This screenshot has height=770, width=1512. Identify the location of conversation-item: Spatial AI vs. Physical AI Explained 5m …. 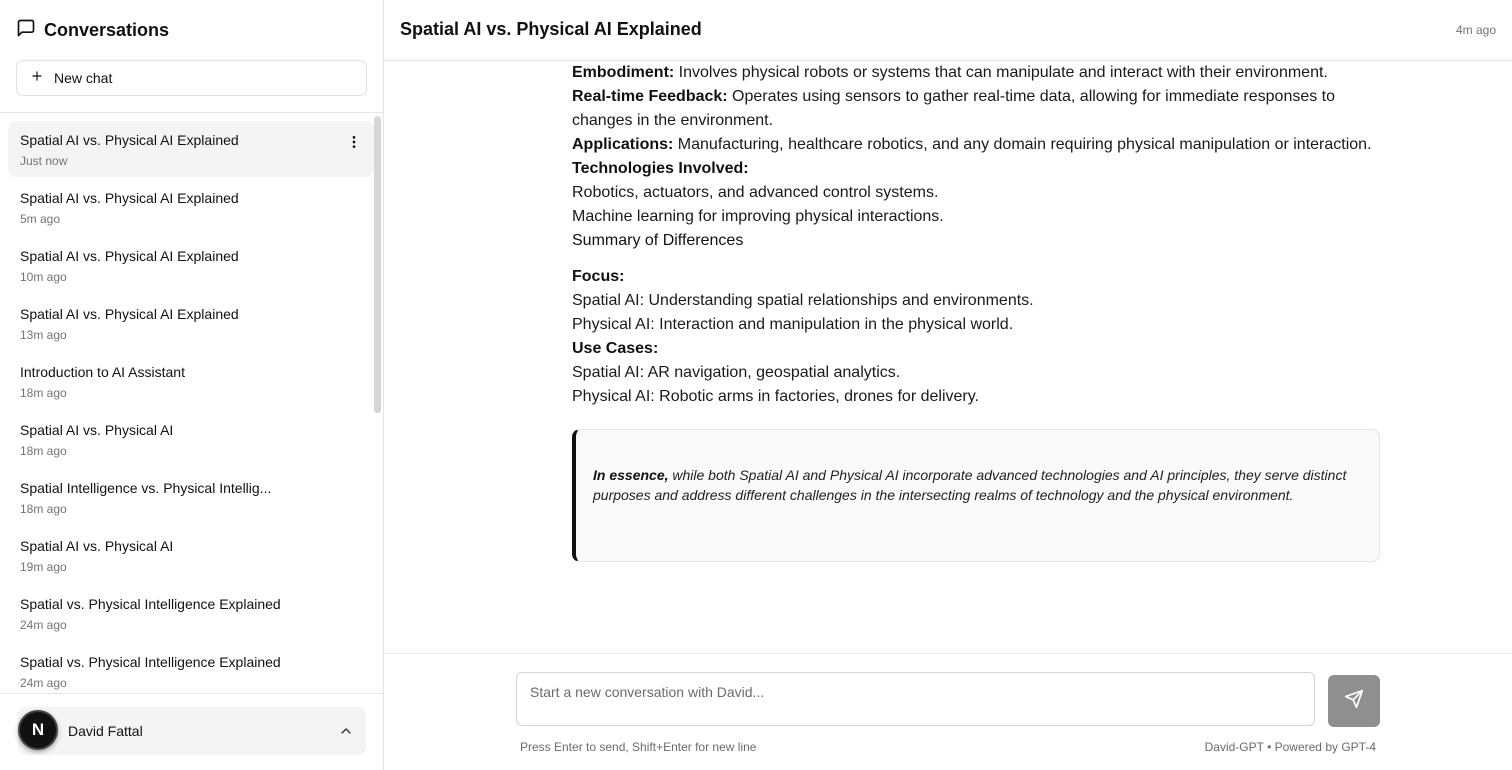
(191, 207).